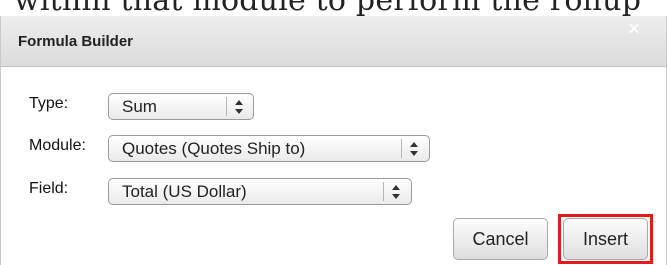 The image size is (667, 265). I want to click on cancel-button: Cancel, so click(500, 239).